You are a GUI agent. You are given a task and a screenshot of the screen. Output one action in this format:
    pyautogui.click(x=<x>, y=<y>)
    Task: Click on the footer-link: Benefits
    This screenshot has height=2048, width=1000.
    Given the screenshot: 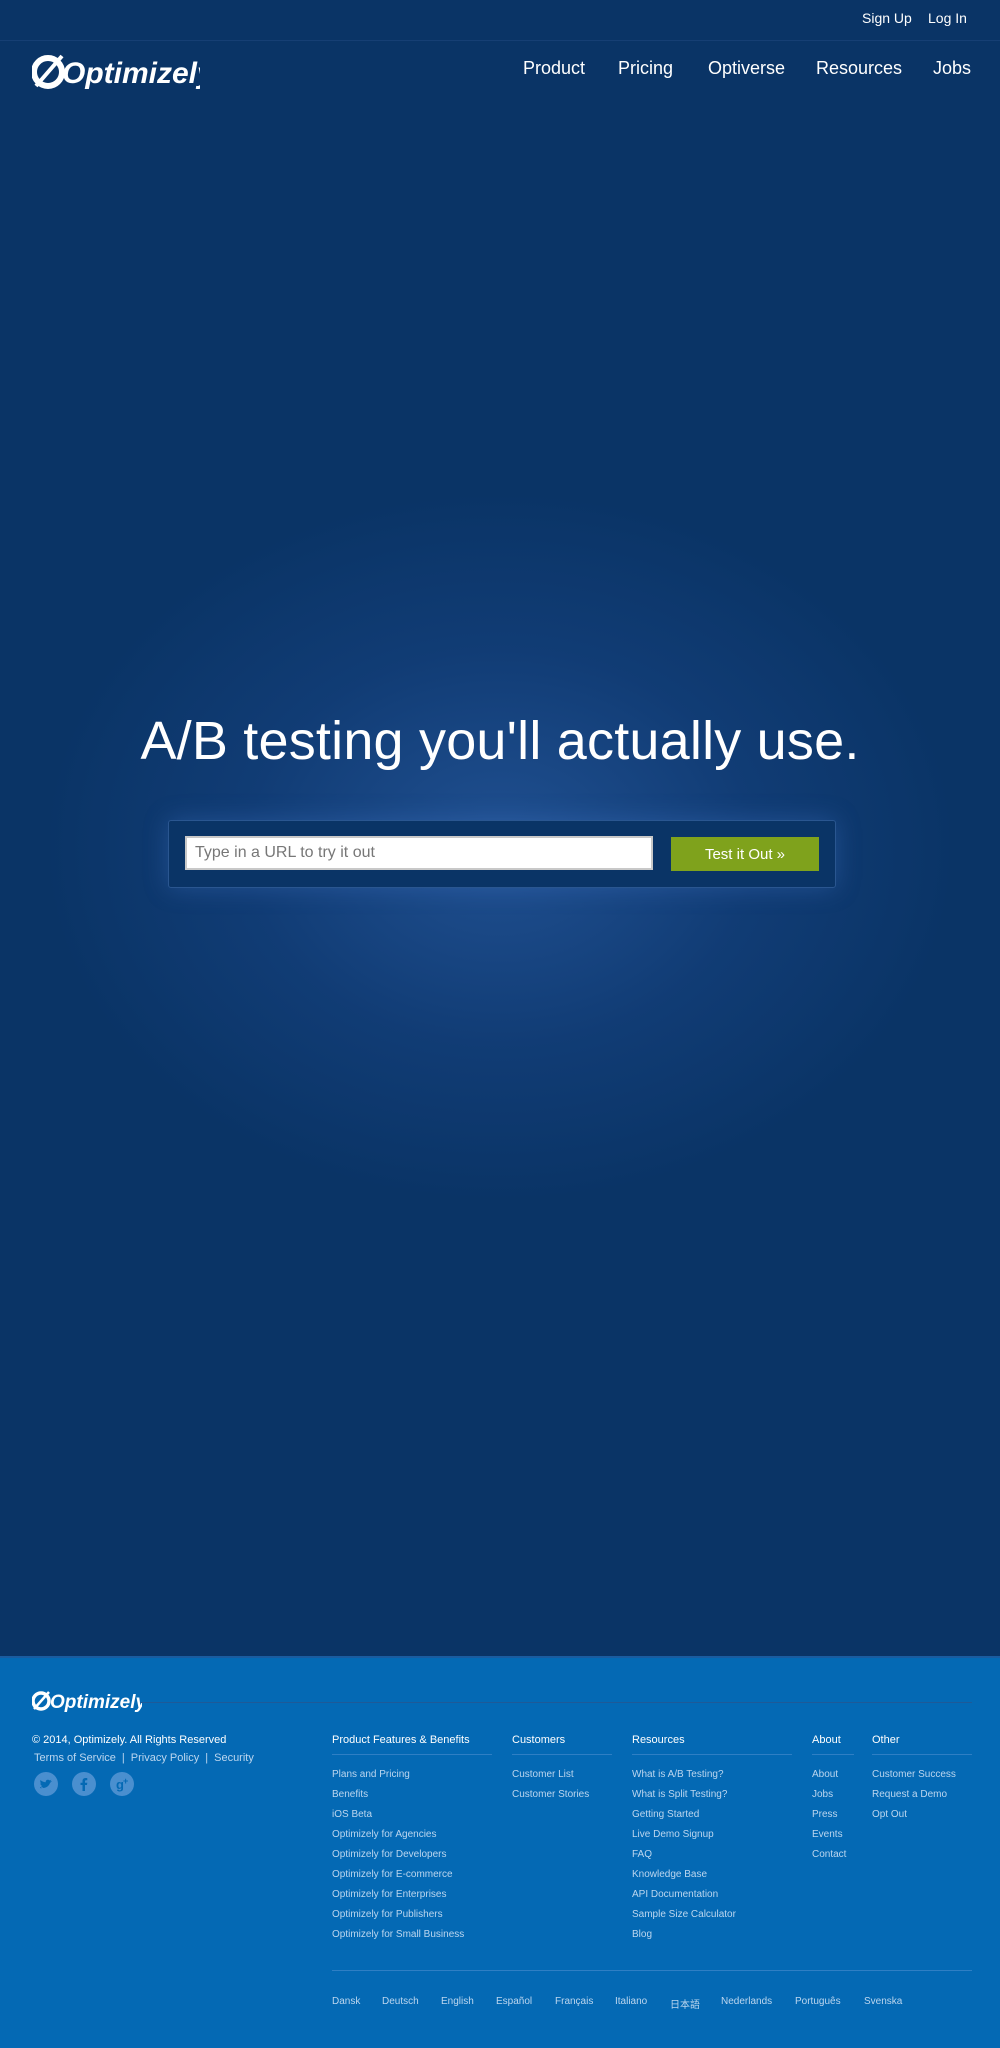 What is the action you would take?
    pyautogui.click(x=412, y=1799)
    